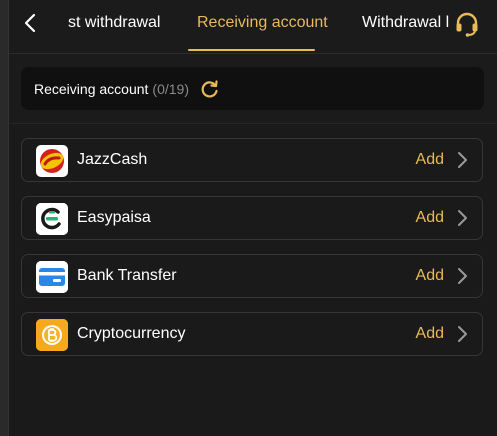 The image size is (497, 436). What do you see at coordinates (252, 160) in the screenshot?
I see `method-row-jazzcash: JazzCash Add` at bounding box center [252, 160].